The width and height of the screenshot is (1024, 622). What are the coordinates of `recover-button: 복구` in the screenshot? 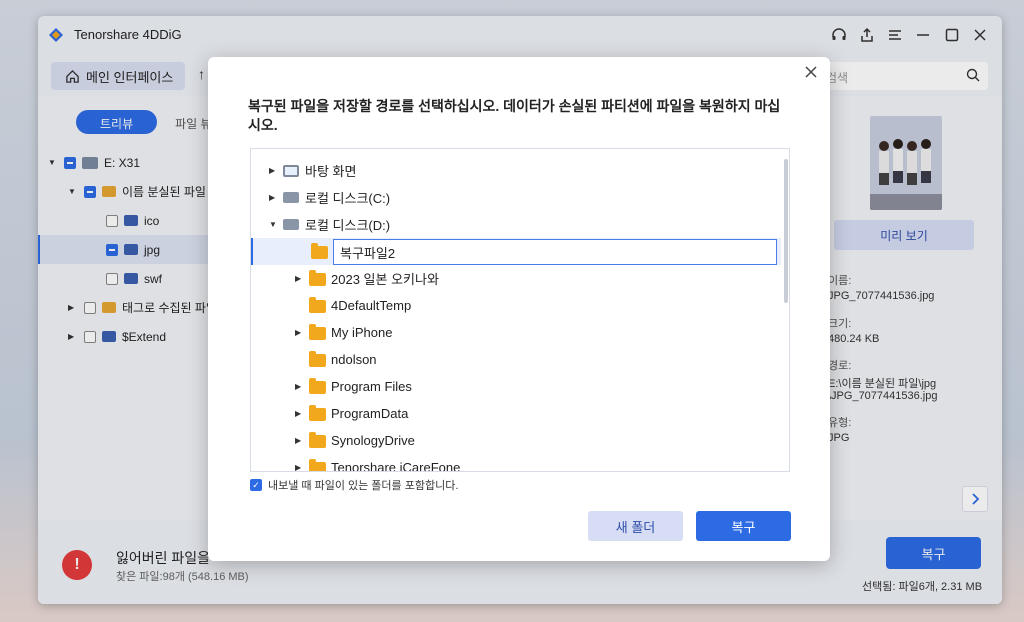 It's located at (743, 526).